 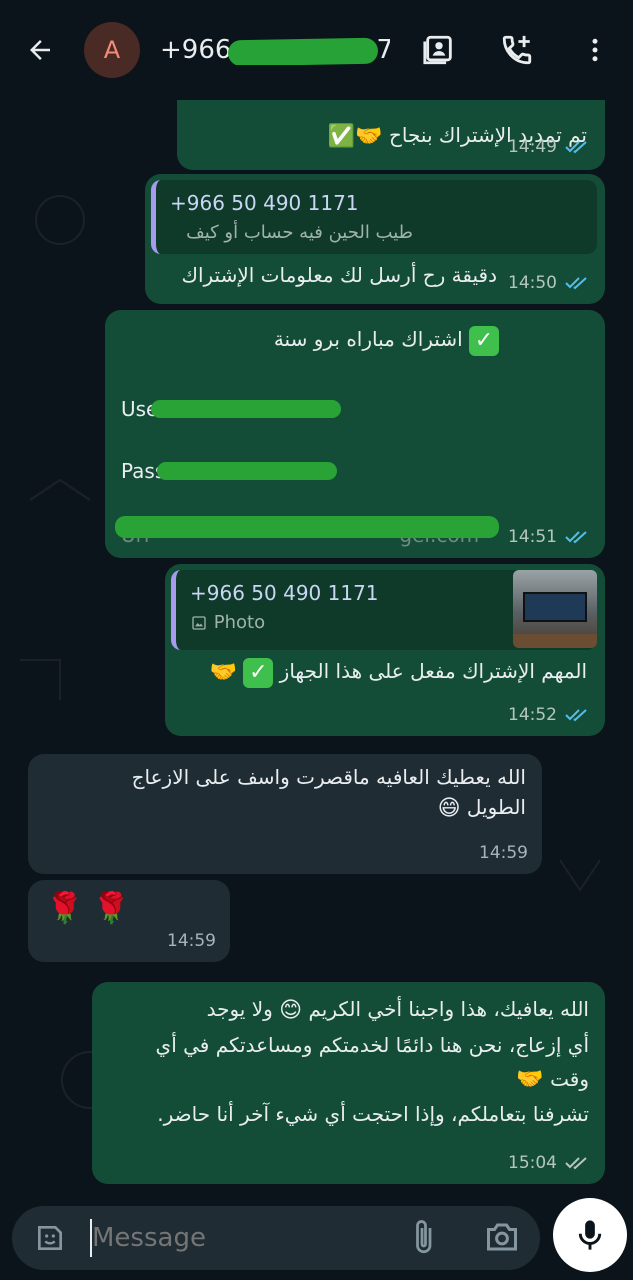 What do you see at coordinates (199, 623) in the screenshot?
I see `photo-icon` at bounding box center [199, 623].